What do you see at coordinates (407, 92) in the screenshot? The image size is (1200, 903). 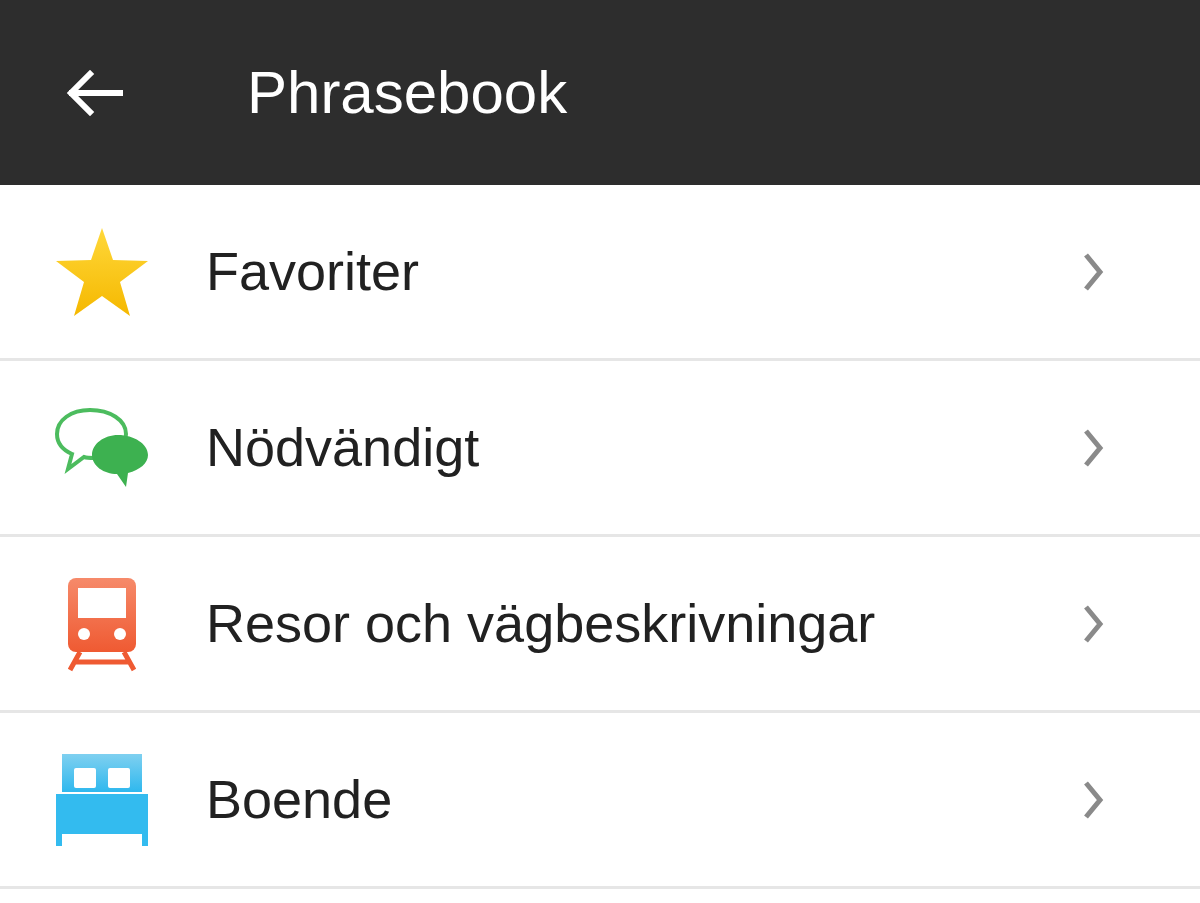 I see `screen-title: Phrasebook` at bounding box center [407, 92].